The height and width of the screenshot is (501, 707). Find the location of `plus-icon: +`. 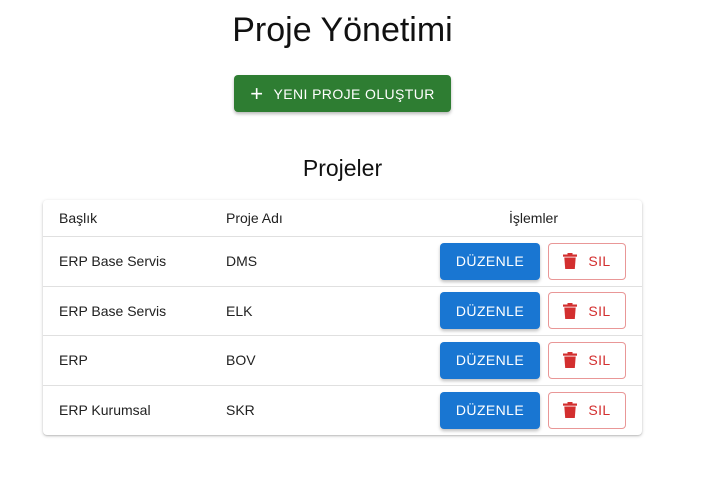

plus-icon: + is located at coordinates (257, 93).